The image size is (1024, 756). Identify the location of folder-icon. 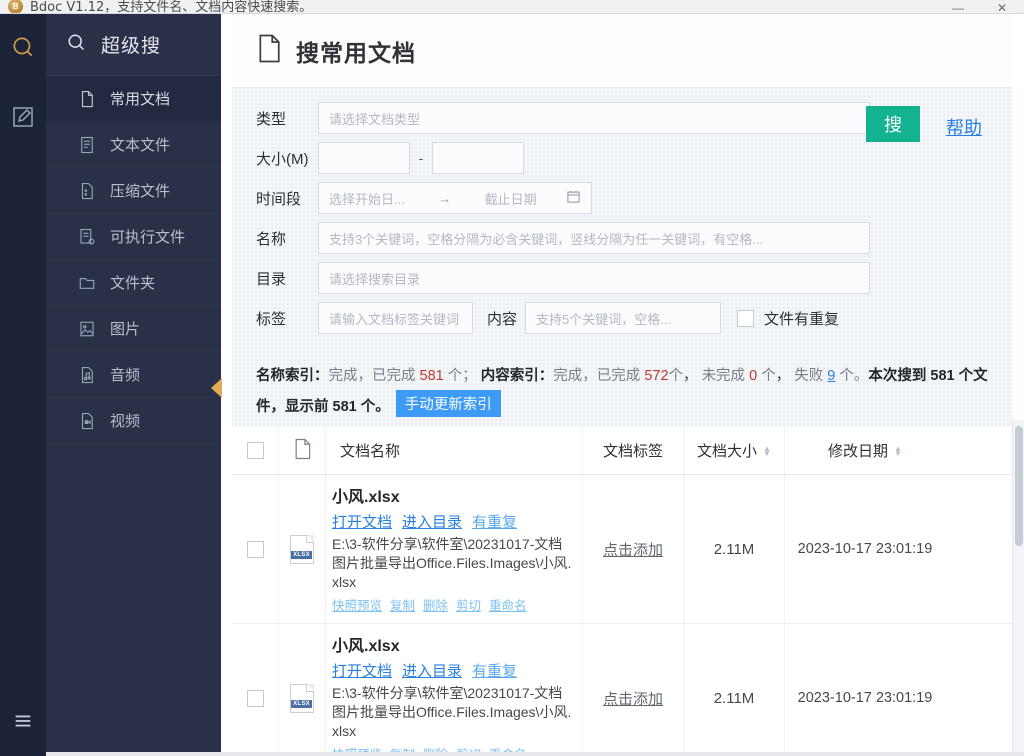
(87, 283).